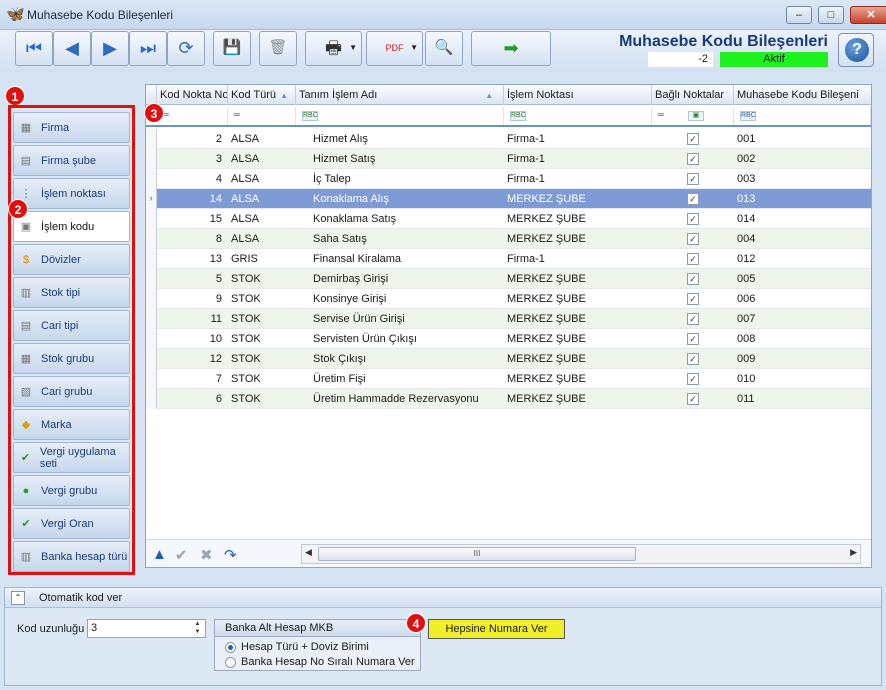 This screenshot has width=886, height=690. What do you see at coordinates (151, 199) in the screenshot?
I see `row-indicator: ›` at bounding box center [151, 199].